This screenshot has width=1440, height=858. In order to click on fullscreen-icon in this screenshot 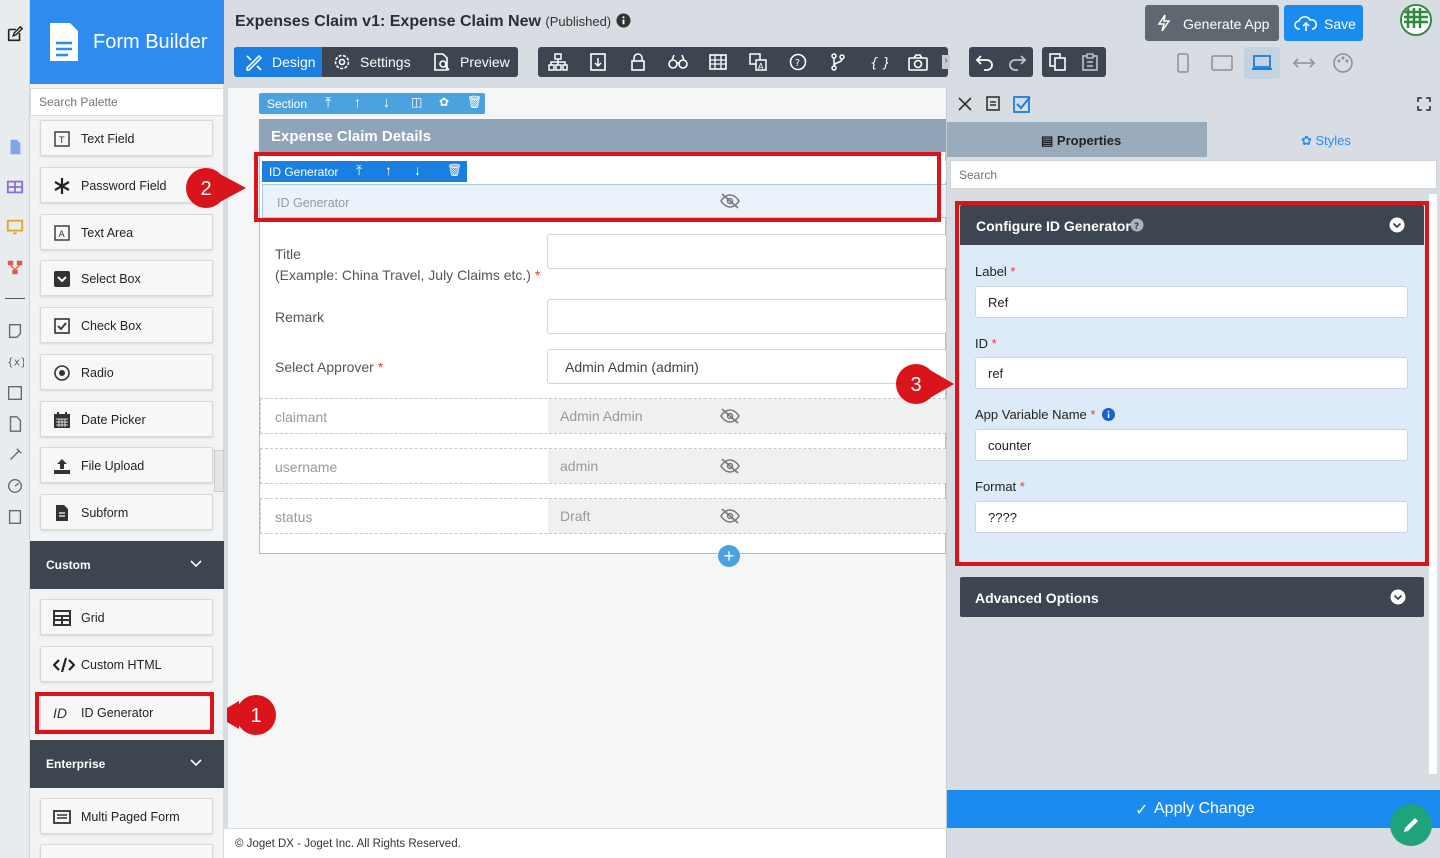, I will do `click(1424, 104)`.